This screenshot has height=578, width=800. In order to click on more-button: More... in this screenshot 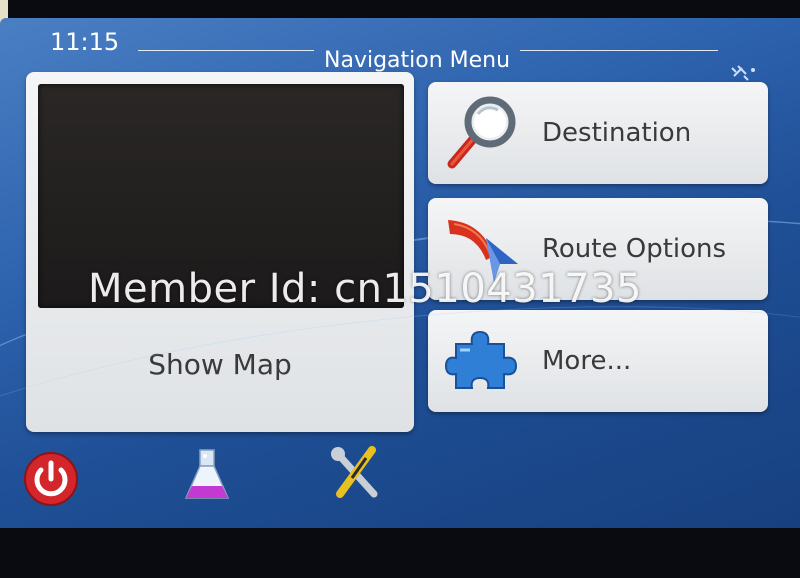, I will do `click(598, 361)`.